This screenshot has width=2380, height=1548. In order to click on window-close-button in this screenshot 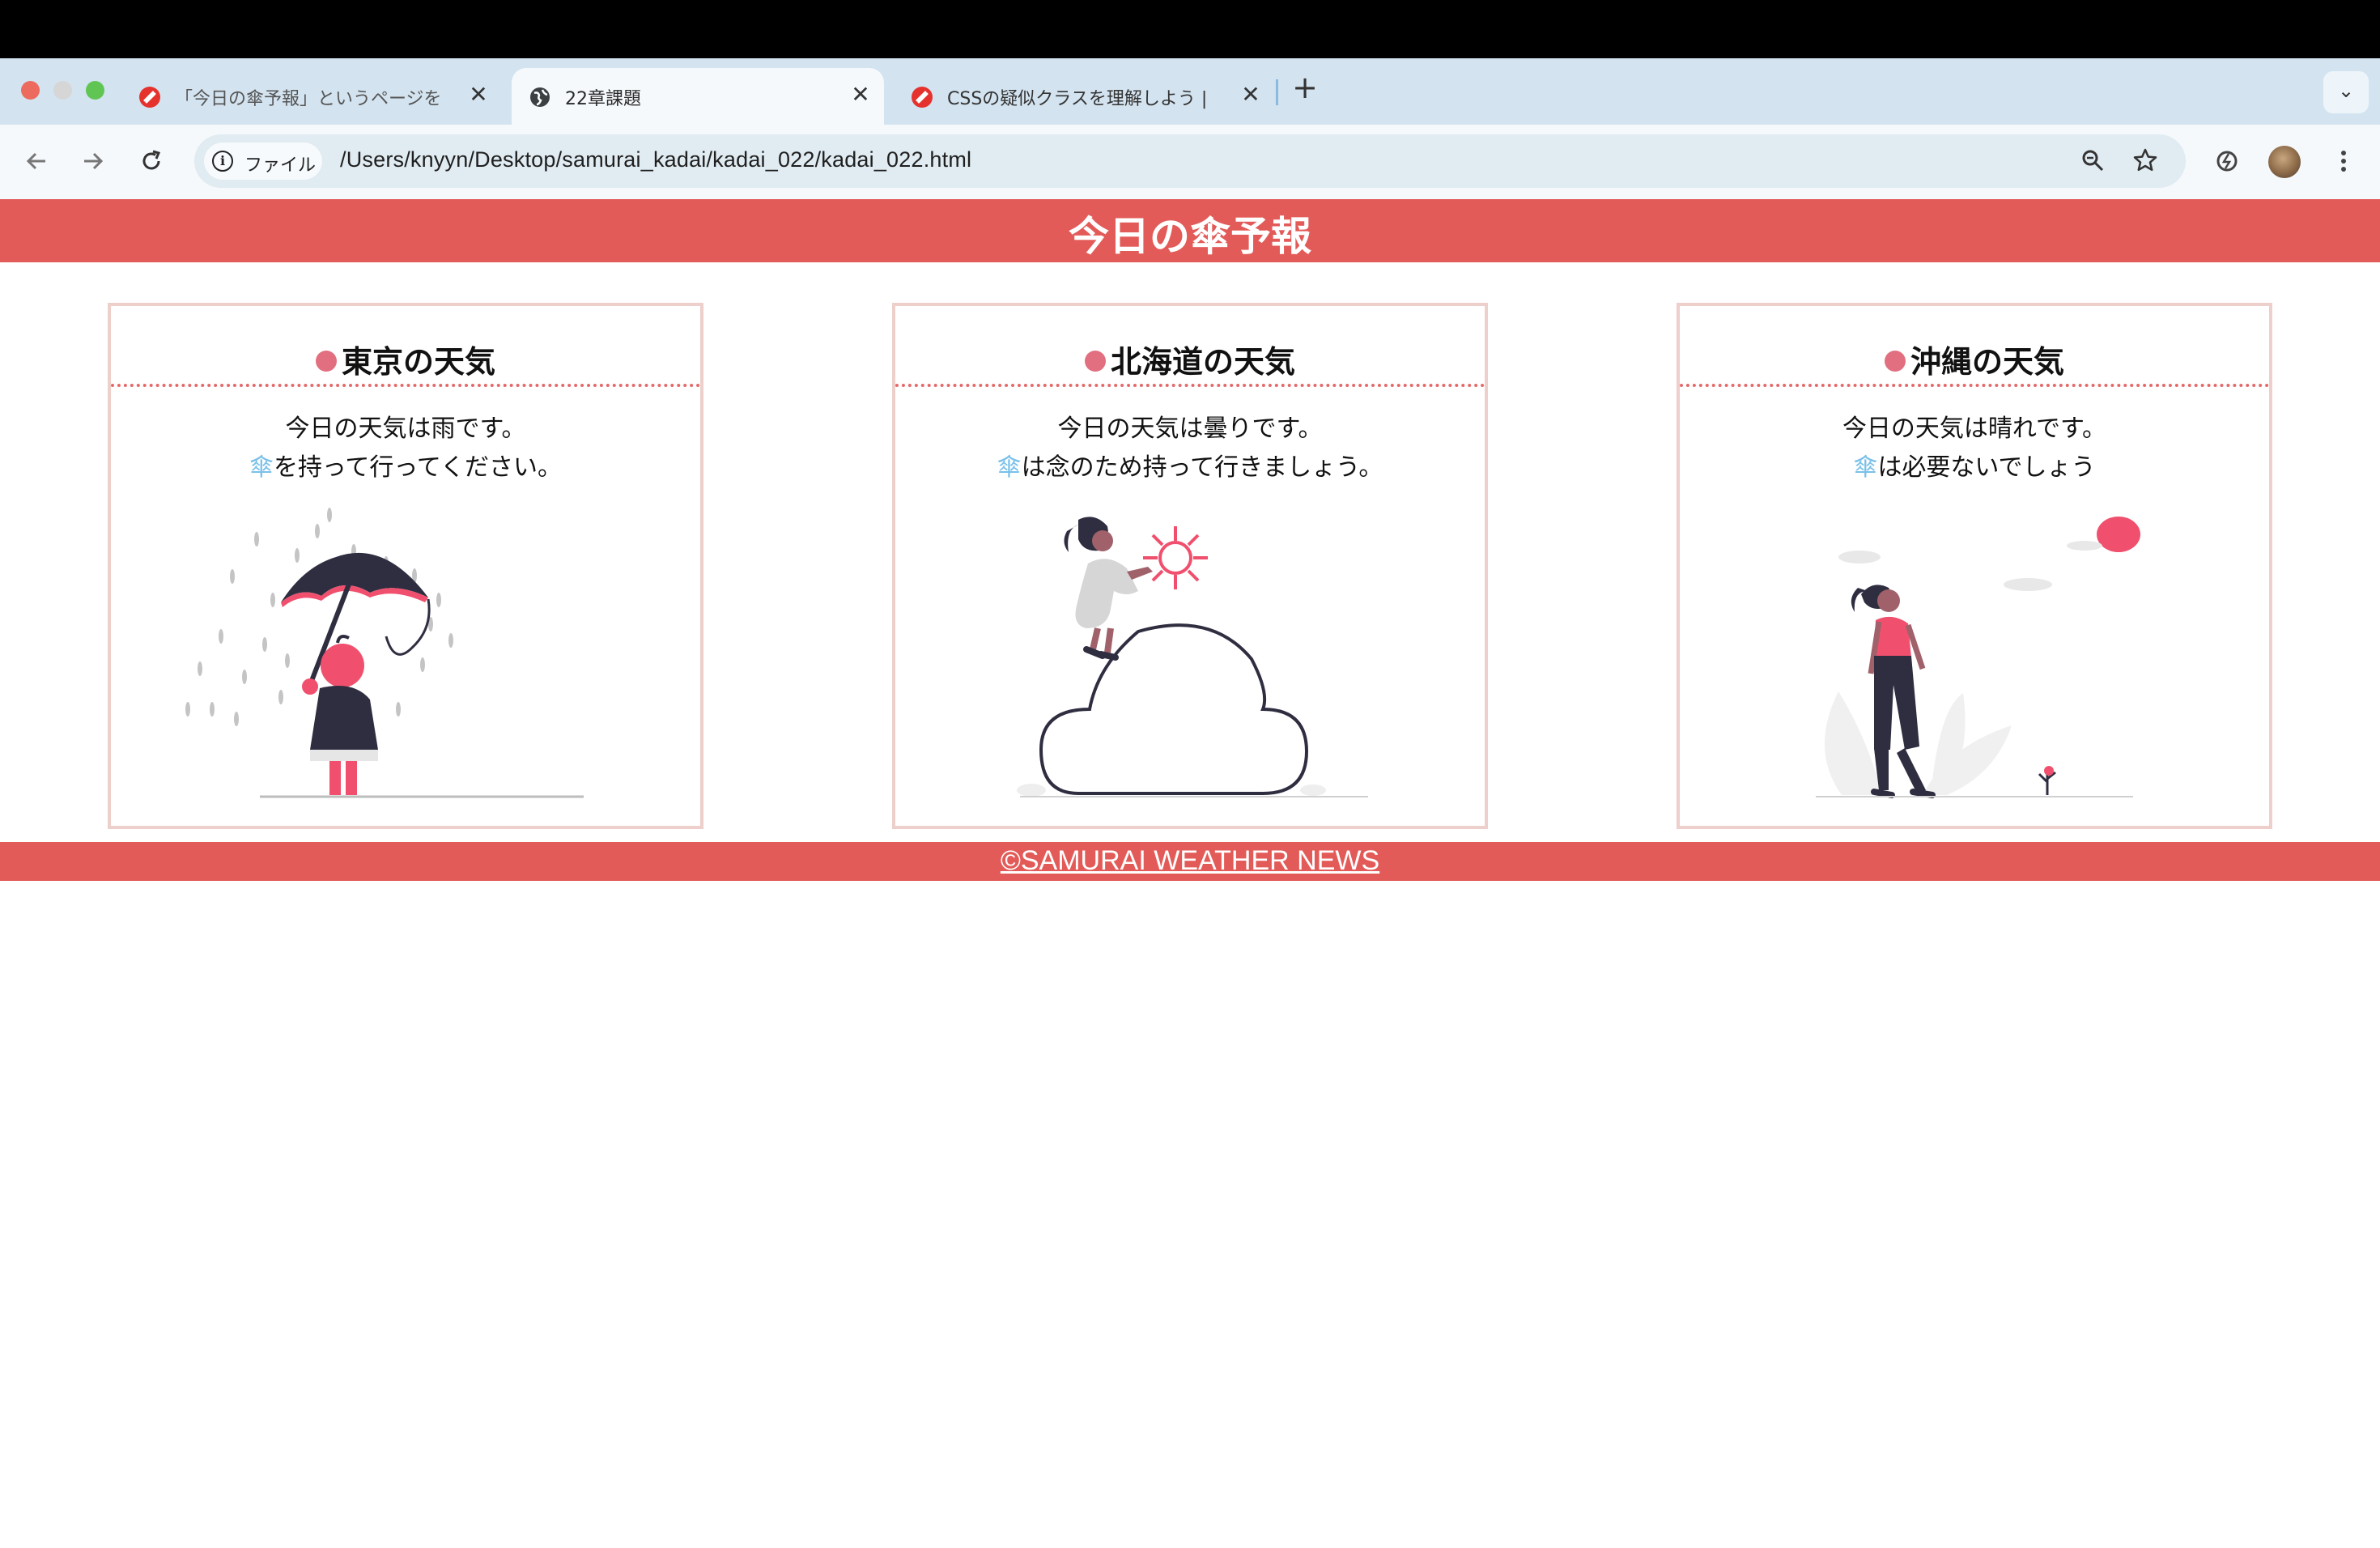, I will do `click(31, 91)`.